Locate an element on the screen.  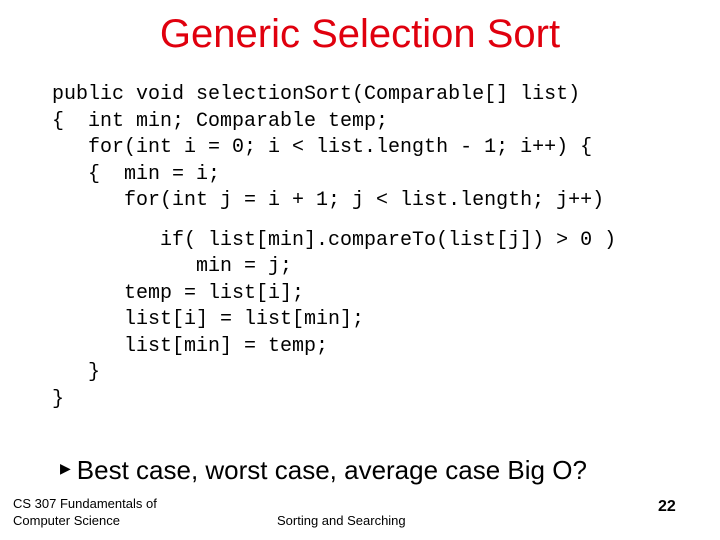
footer-course-line2: Computer Science is located at coordinates (66, 520).